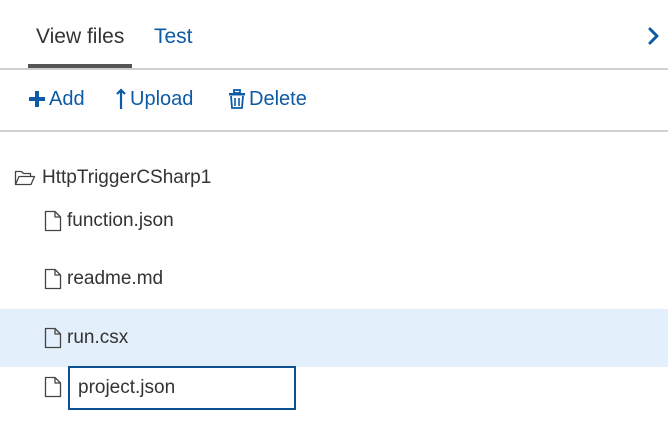 The width and height of the screenshot is (668, 432). What do you see at coordinates (80, 66) in the screenshot?
I see `active-tab-indicator` at bounding box center [80, 66].